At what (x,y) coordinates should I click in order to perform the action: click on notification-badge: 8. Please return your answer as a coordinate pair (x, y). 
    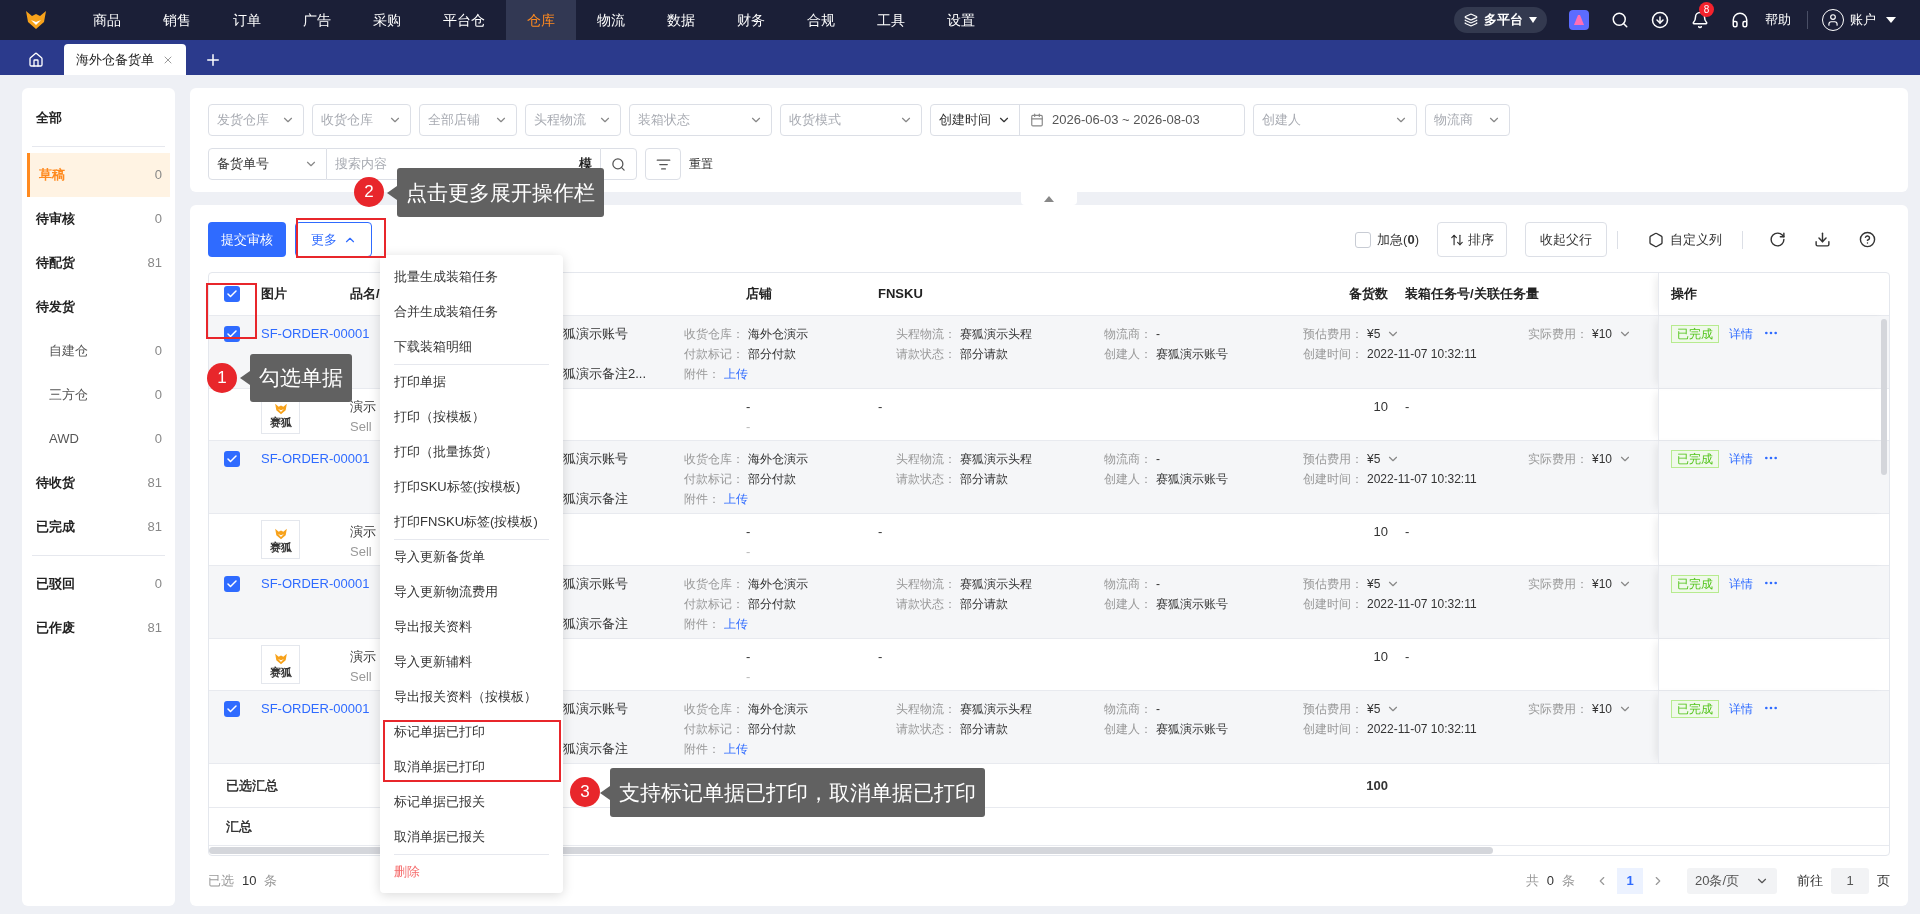
    Looking at the image, I should click on (1706, 9).